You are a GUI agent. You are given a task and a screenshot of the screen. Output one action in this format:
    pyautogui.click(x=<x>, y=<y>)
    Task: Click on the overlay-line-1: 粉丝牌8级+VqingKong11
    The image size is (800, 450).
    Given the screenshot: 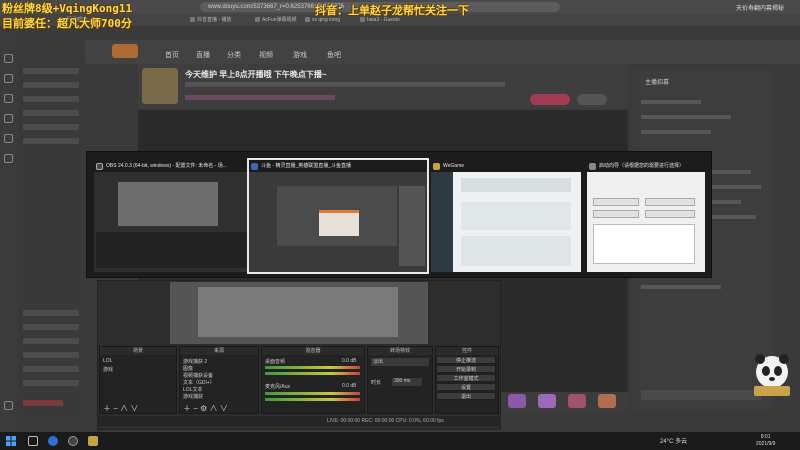 What is the action you would take?
    pyautogui.click(x=67, y=8)
    